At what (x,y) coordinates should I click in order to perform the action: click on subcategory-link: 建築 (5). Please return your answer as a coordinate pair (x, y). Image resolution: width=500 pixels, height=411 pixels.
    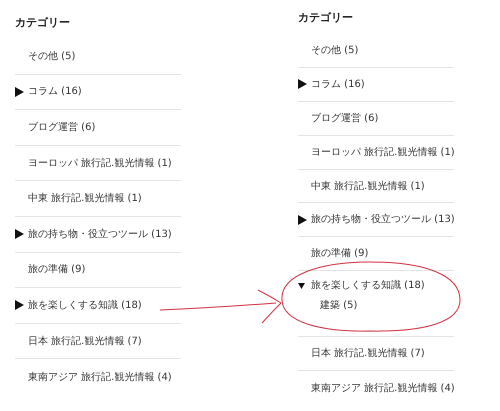
    Looking at the image, I should click on (339, 306).